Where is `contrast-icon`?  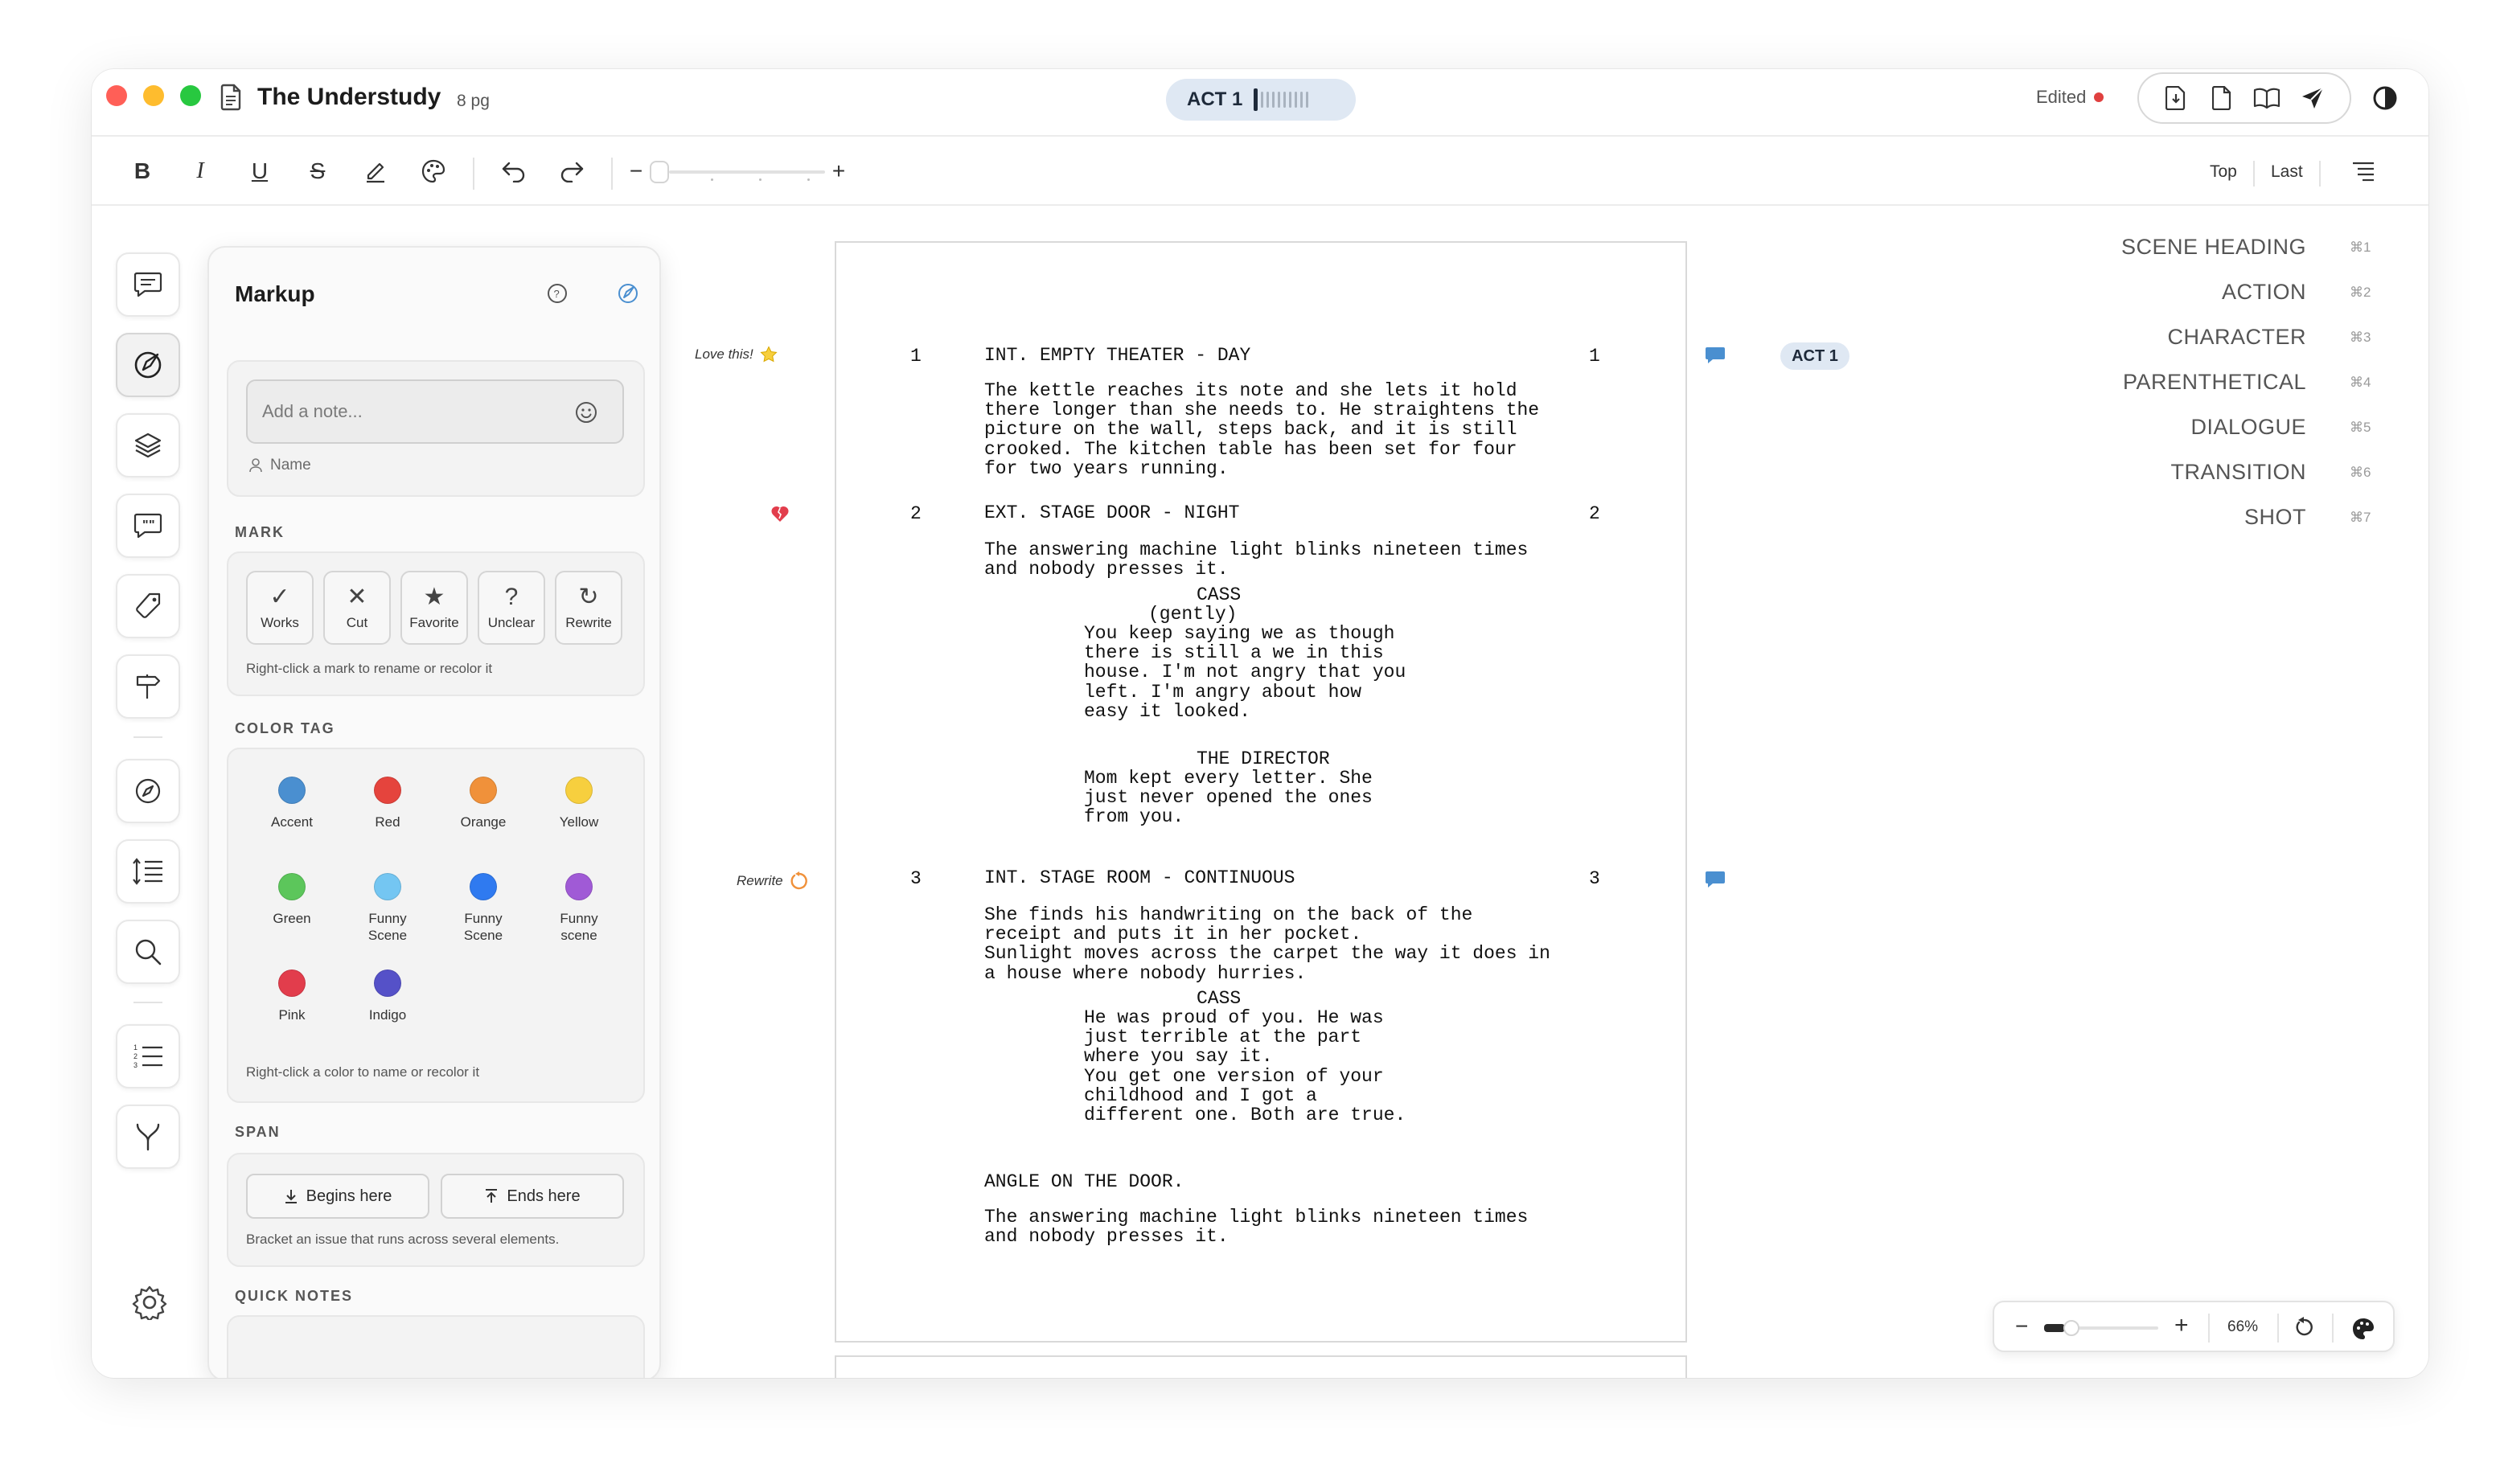
contrast-icon is located at coordinates (2385, 99).